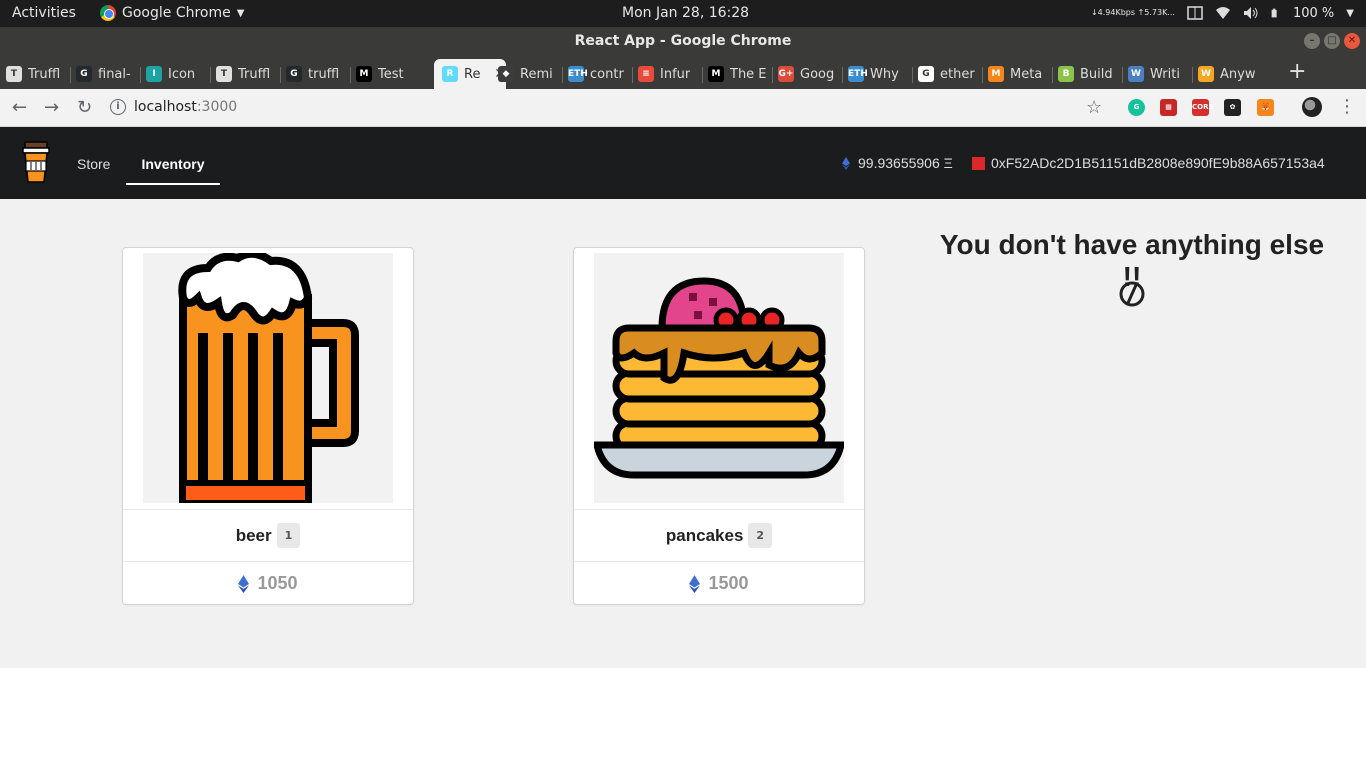 Image resolution: width=1366 pixels, height=768 pixels. I want to click on clock: Mon Jan 28, 16:28, so click(685, 13).